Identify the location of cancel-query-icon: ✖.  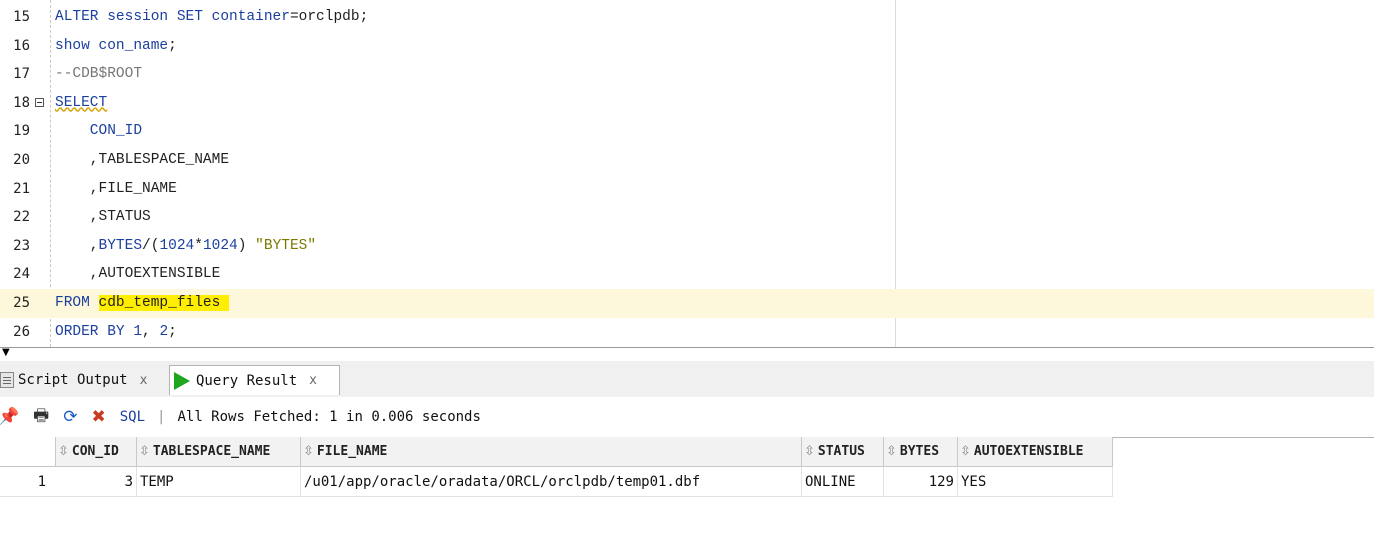
(98, 417).